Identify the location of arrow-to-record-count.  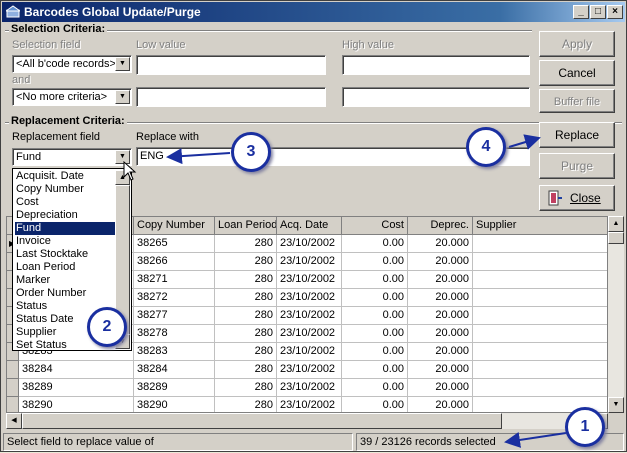
(535, 440).